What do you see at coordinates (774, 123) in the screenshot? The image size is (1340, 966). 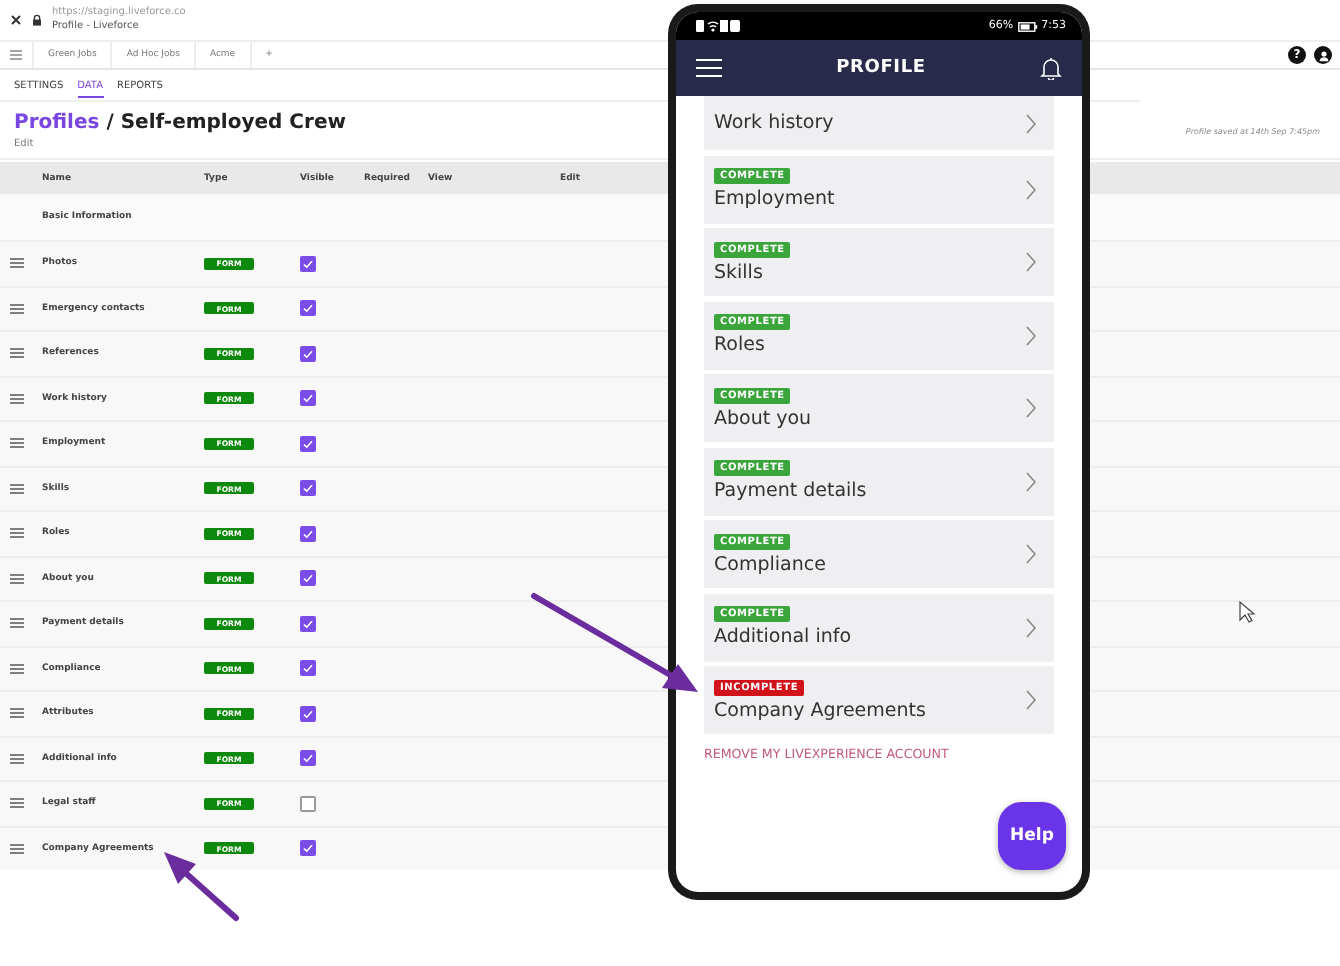 I see `item-label: Work history` at bounding box center [774, 123].